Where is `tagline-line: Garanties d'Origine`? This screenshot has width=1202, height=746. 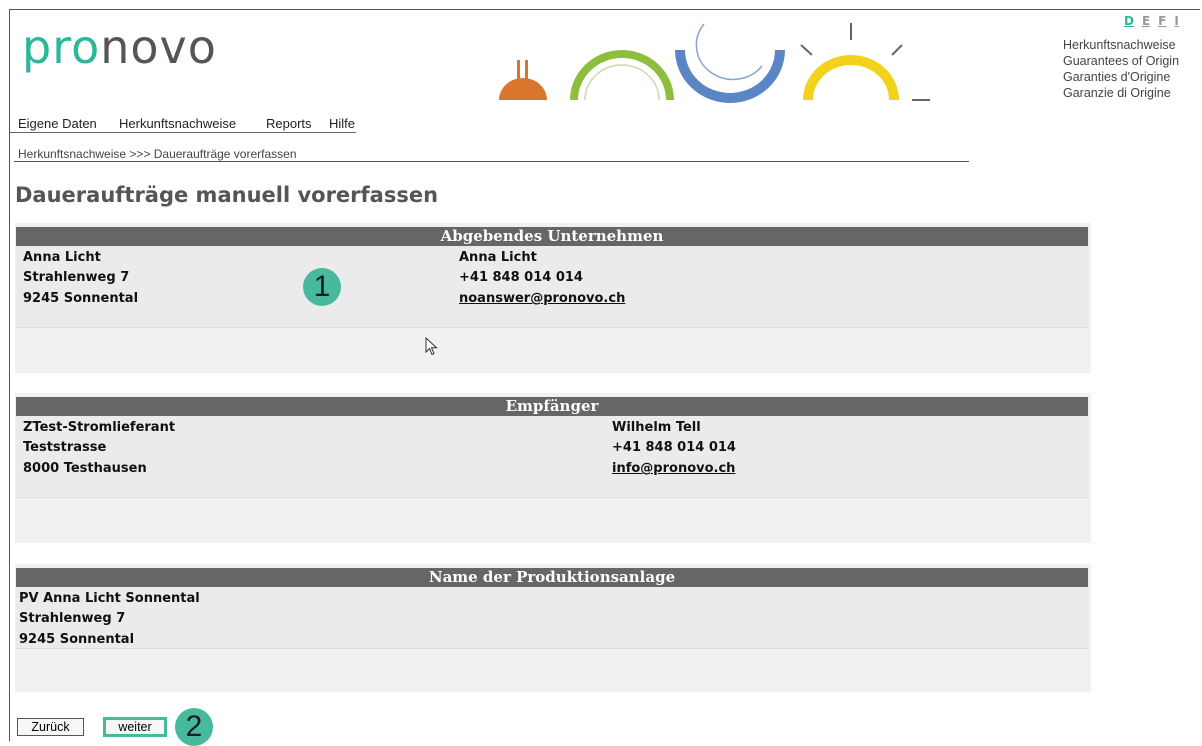
tagline-line: Garanties d'Origine is located at coordinates (1117, 77).